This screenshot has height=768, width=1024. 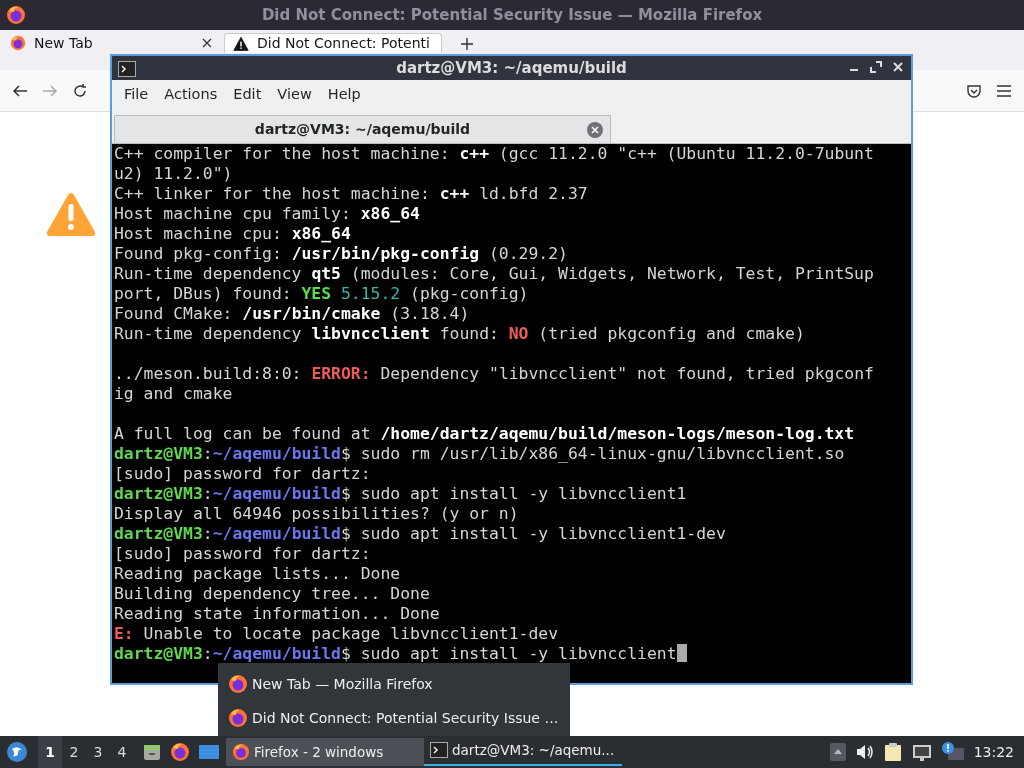 What do you see at coordinates (277, 614) in the screenshot?
I see `terminal-line: Reading state information... Done` at bounding box center [277, 614].